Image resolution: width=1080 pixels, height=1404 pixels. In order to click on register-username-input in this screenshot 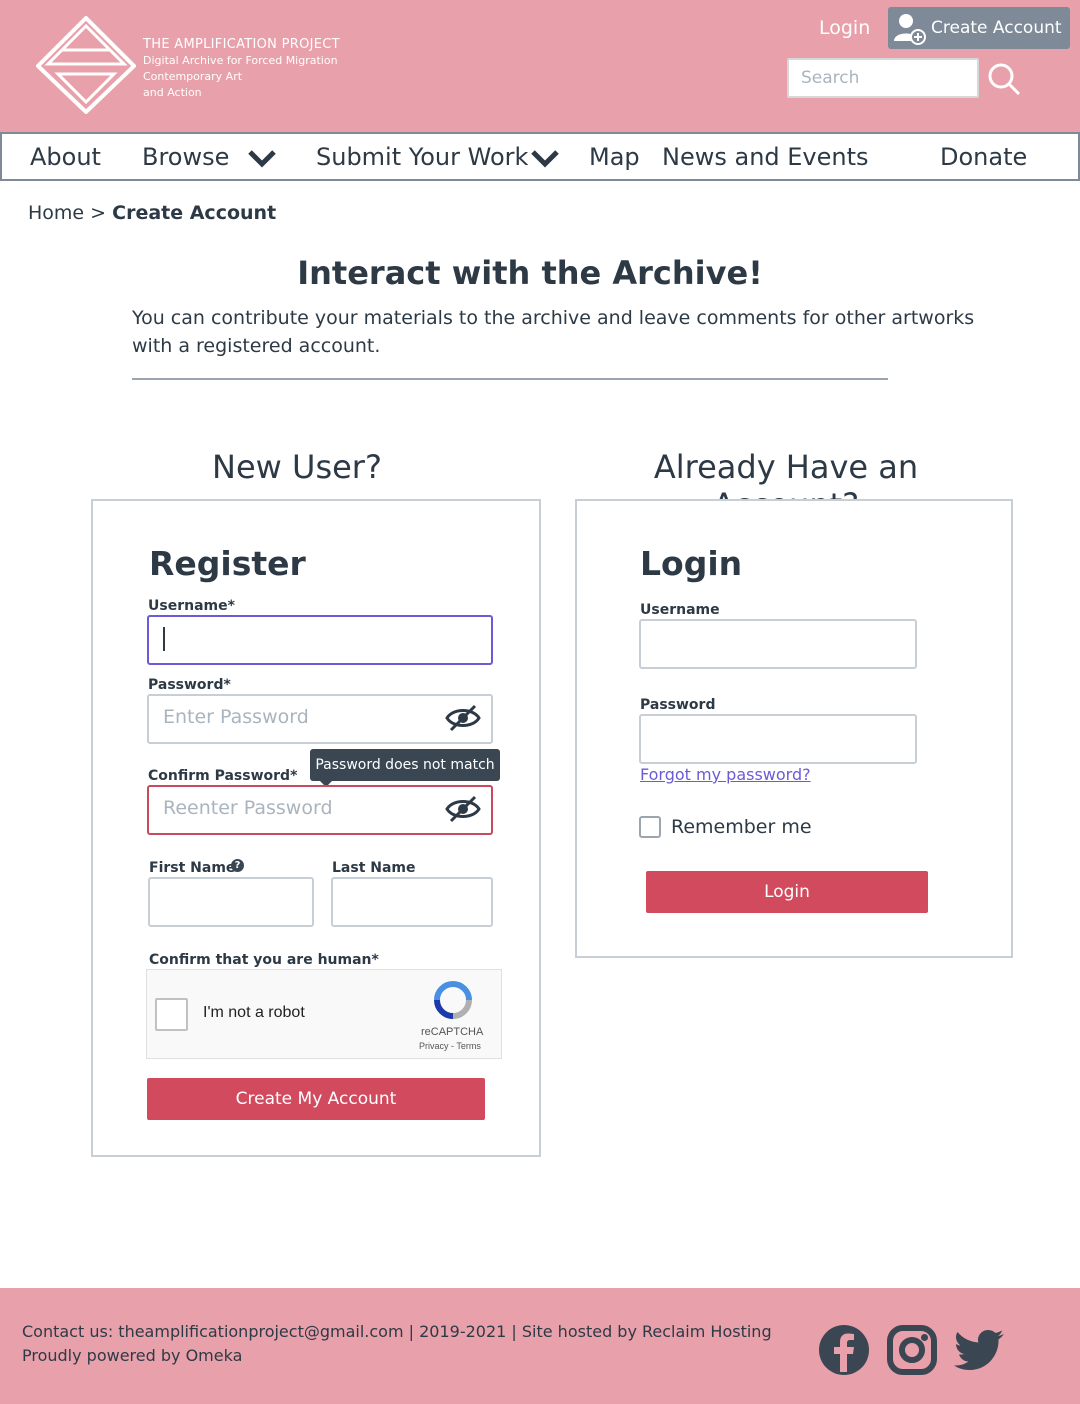, I will do `click(320, 640)`.